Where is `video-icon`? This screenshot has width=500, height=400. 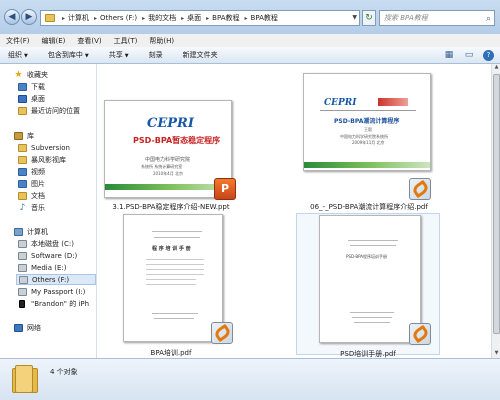 video-icon is located at coordinates (22, 171).